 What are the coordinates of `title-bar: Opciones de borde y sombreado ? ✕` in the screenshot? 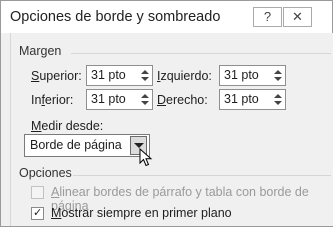 It's located at (166, 17).